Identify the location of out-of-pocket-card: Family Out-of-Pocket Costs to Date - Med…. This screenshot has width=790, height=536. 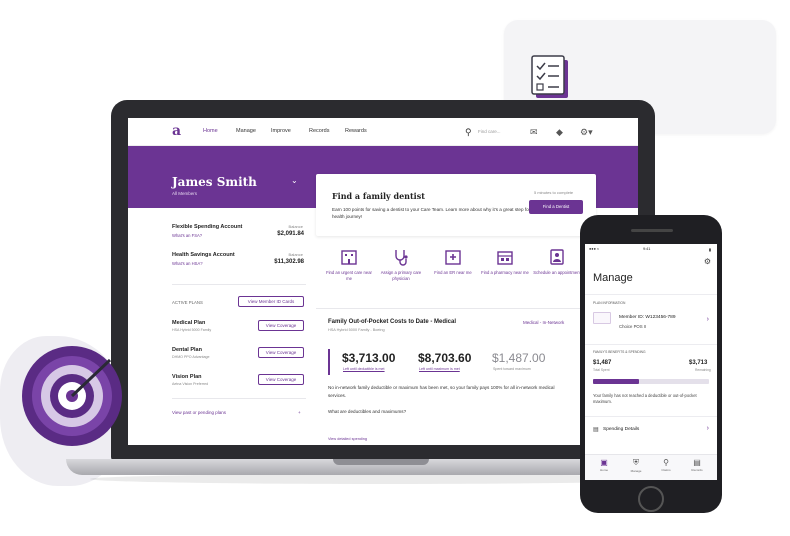
(456, 376).